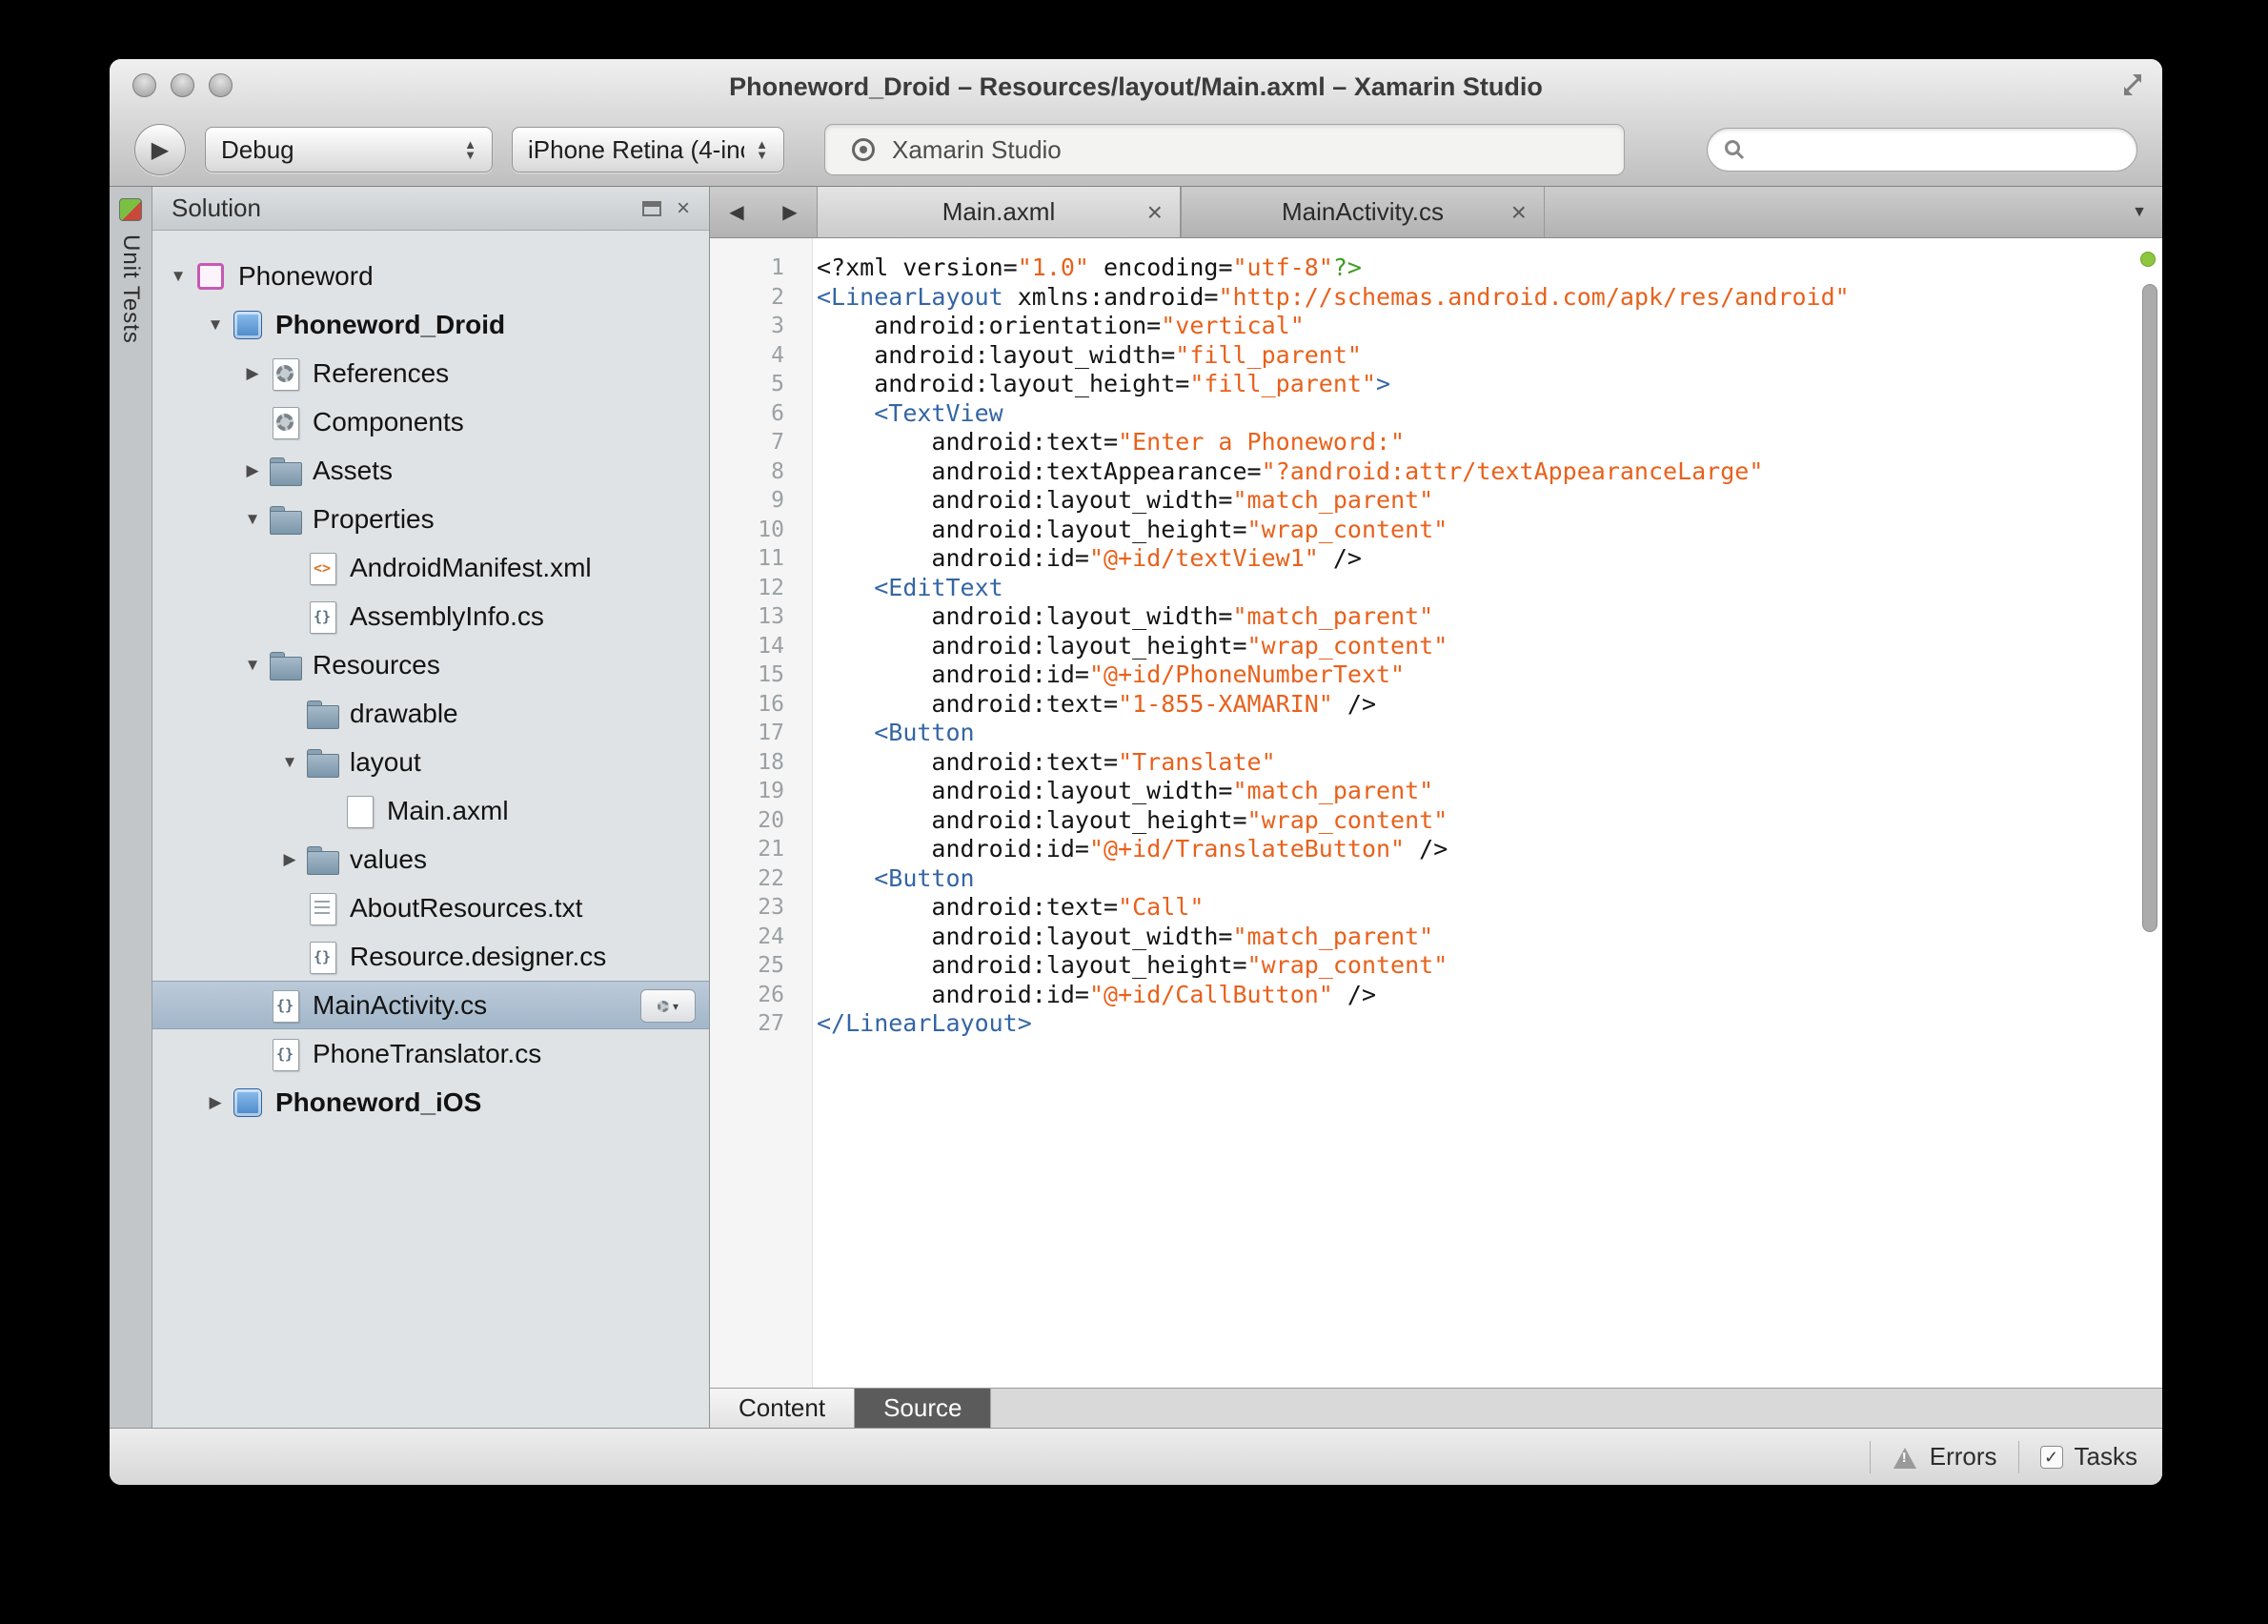  What do you see at coordinates (1436, 908) in the screenshot?
I see `code-line: 23 android:text="Call"` at bounding box center [1436, 908].